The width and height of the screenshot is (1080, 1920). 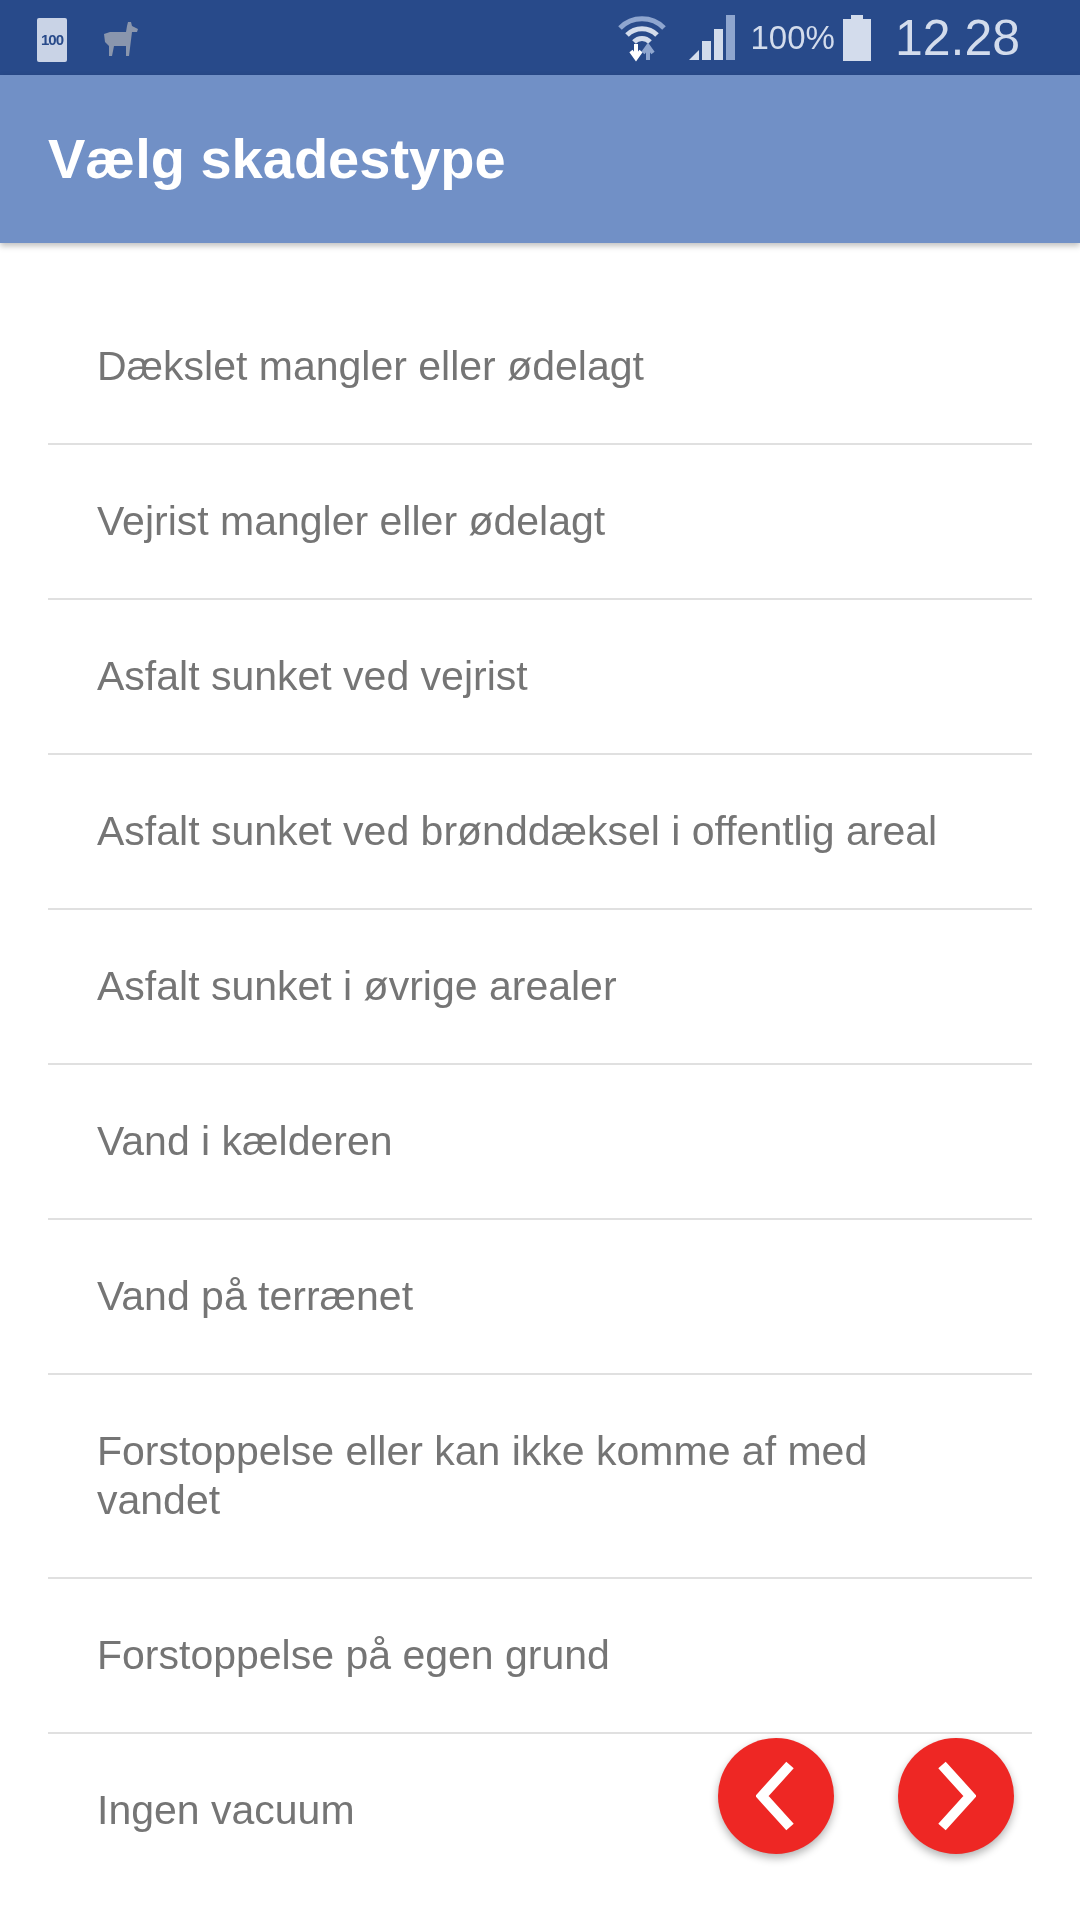 I want to click on damage-type-item: Forstoppelse eller kan ikke komme af med vandet, so click(x=540, y=1477).